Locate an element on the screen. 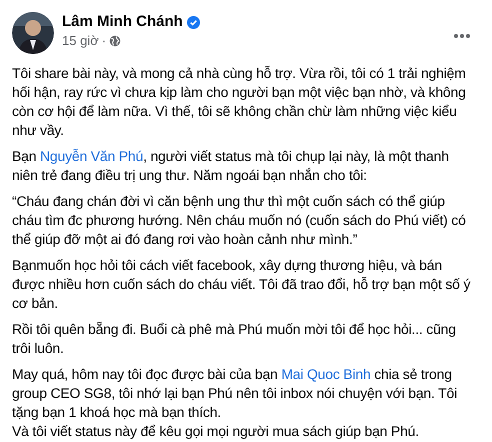  more-options-button is located at coordinates (462, 36).